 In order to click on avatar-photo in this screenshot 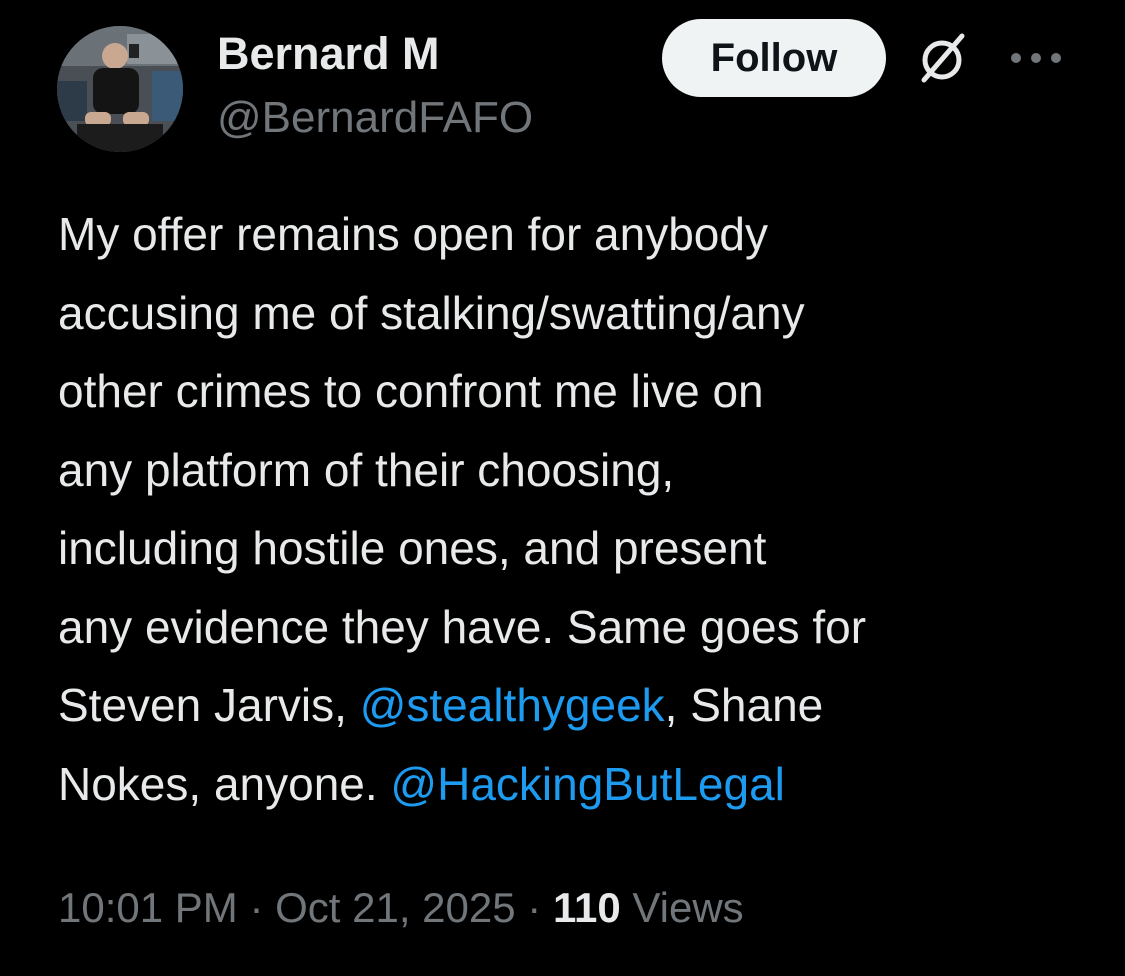, I will do `click(120, 89)`.